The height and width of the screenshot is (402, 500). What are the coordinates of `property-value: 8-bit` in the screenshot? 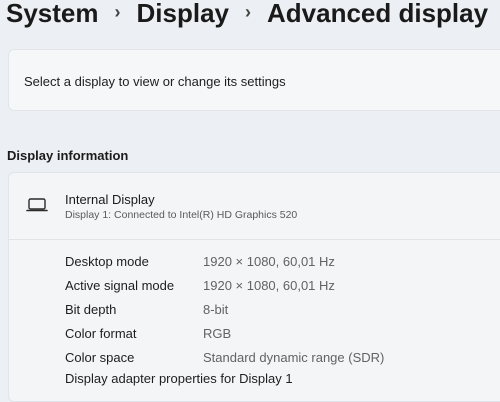 It's located at (216, 309).